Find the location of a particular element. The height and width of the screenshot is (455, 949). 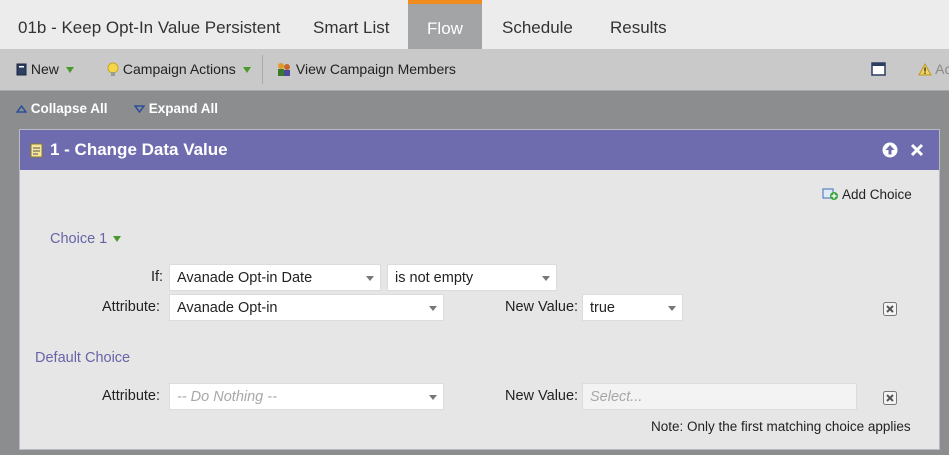

if-field-select: Avanade Opt-in Date is located at coordinates (275, 277).